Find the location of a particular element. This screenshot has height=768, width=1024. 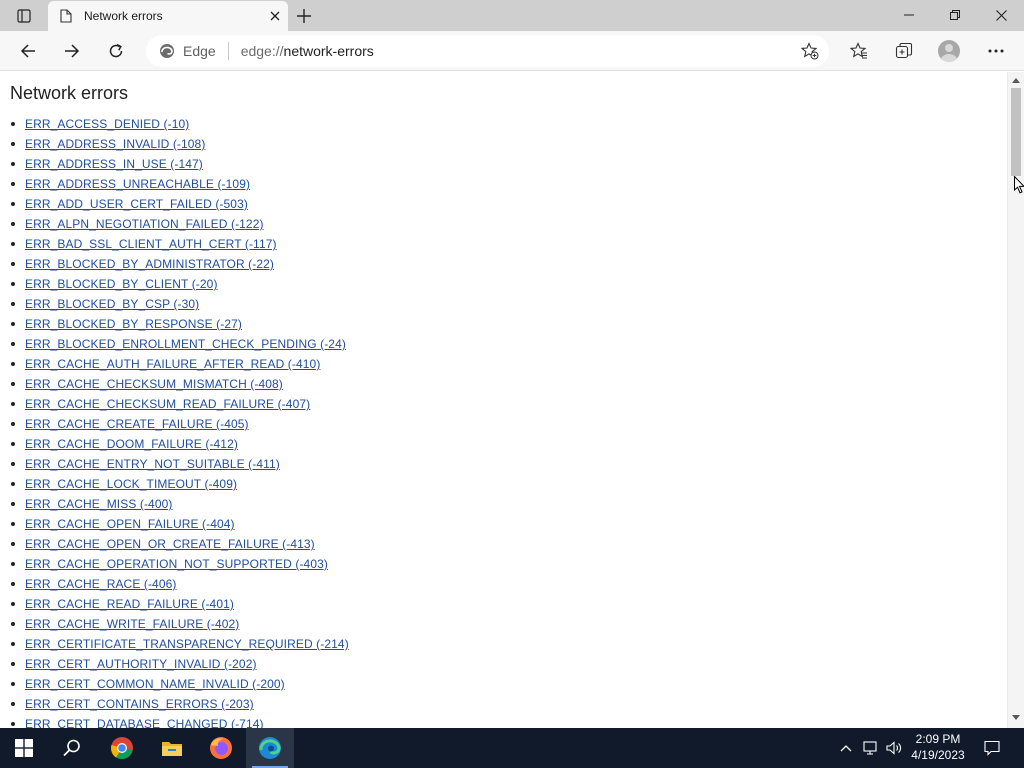

notification-icon is located at coordinates (992, 748).